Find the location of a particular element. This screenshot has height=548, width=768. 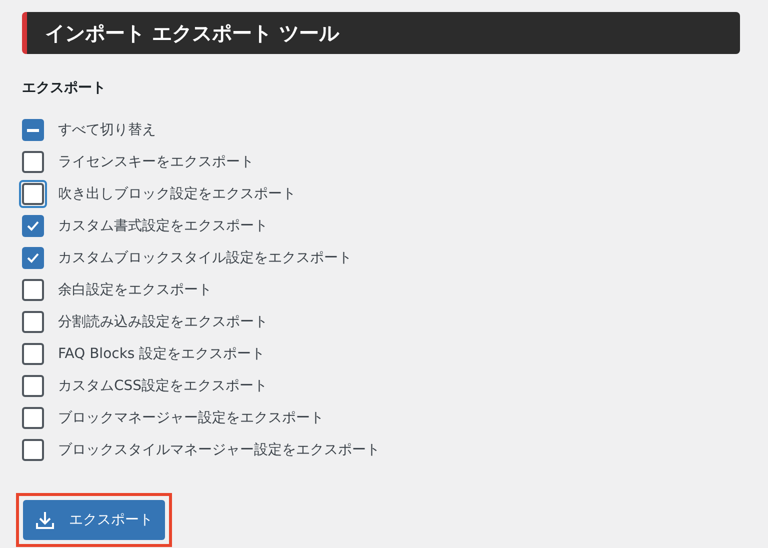

page-title: インポート エクスポート ツール is located at coordinates (192, 33).